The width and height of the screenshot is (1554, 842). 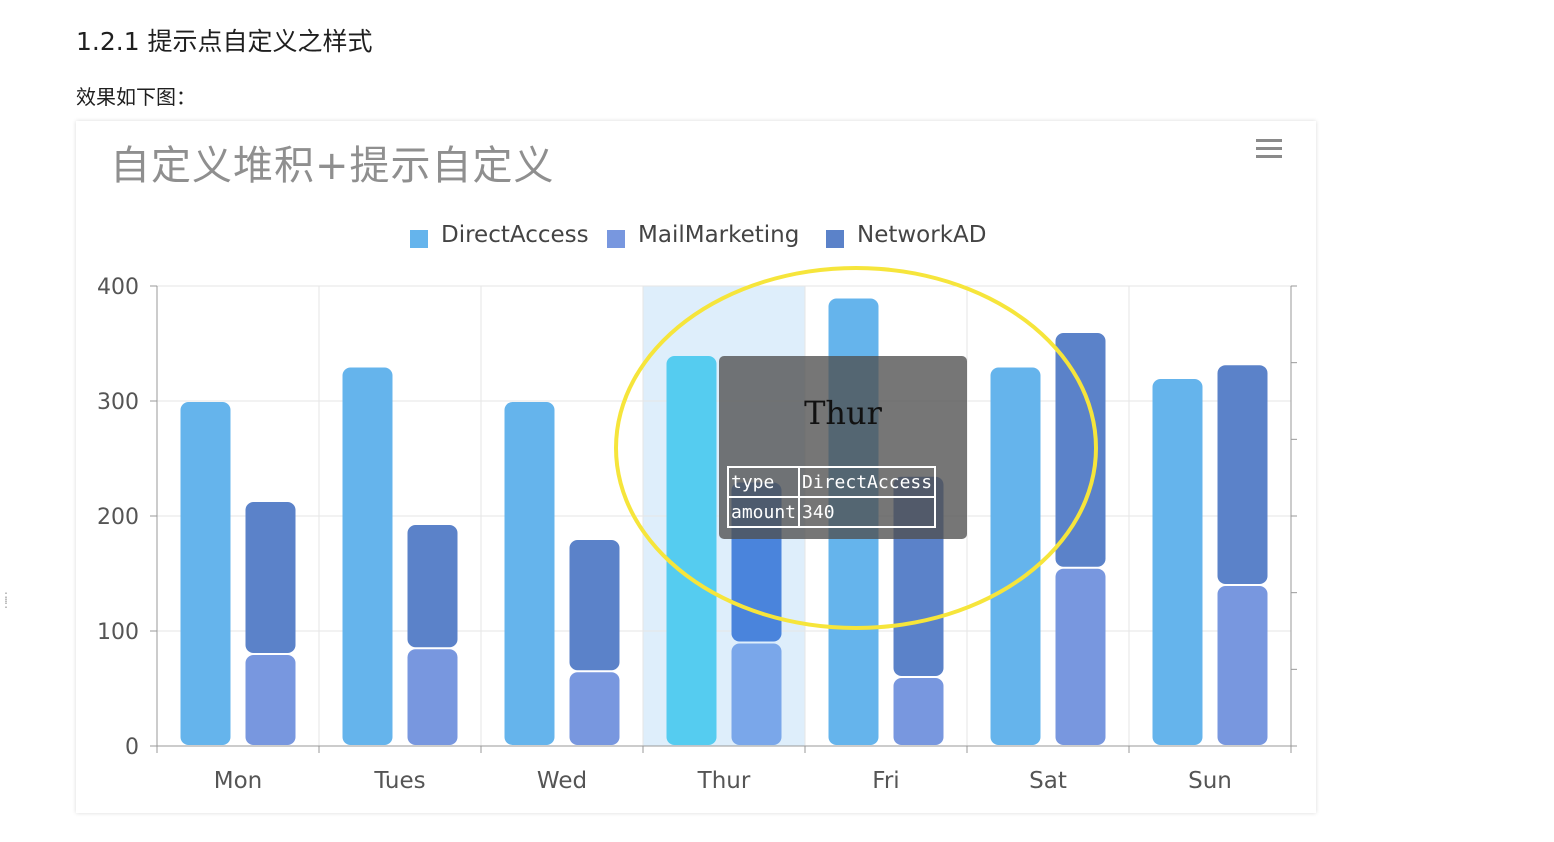 I want to click on tooltip-row: amount 340, so click(x=831, y=512).